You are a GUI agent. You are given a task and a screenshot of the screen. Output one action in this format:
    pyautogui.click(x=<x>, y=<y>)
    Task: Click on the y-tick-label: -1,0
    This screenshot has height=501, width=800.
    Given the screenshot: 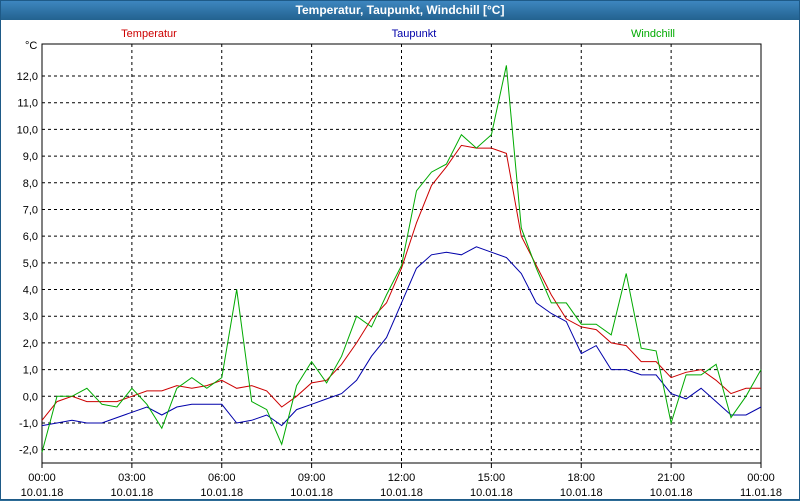 What is the action you would take?
    pyautogui.click(x=28, y=424)
    